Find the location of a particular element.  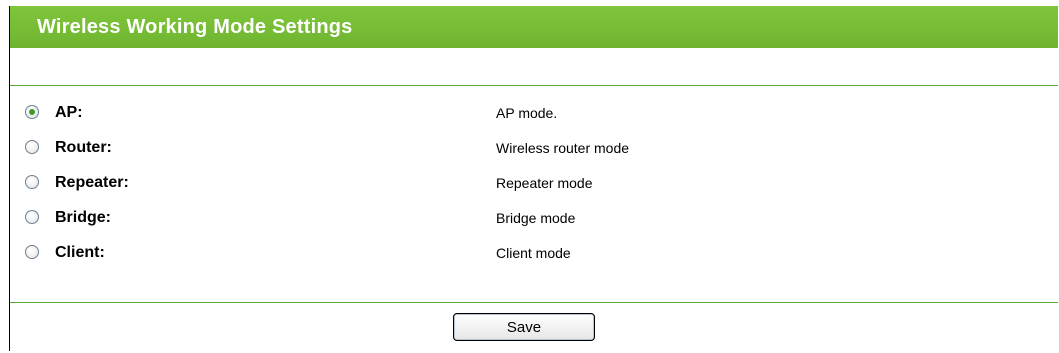

mode-row-ap: AP: AP mode. is located at coordinates (534, 113).